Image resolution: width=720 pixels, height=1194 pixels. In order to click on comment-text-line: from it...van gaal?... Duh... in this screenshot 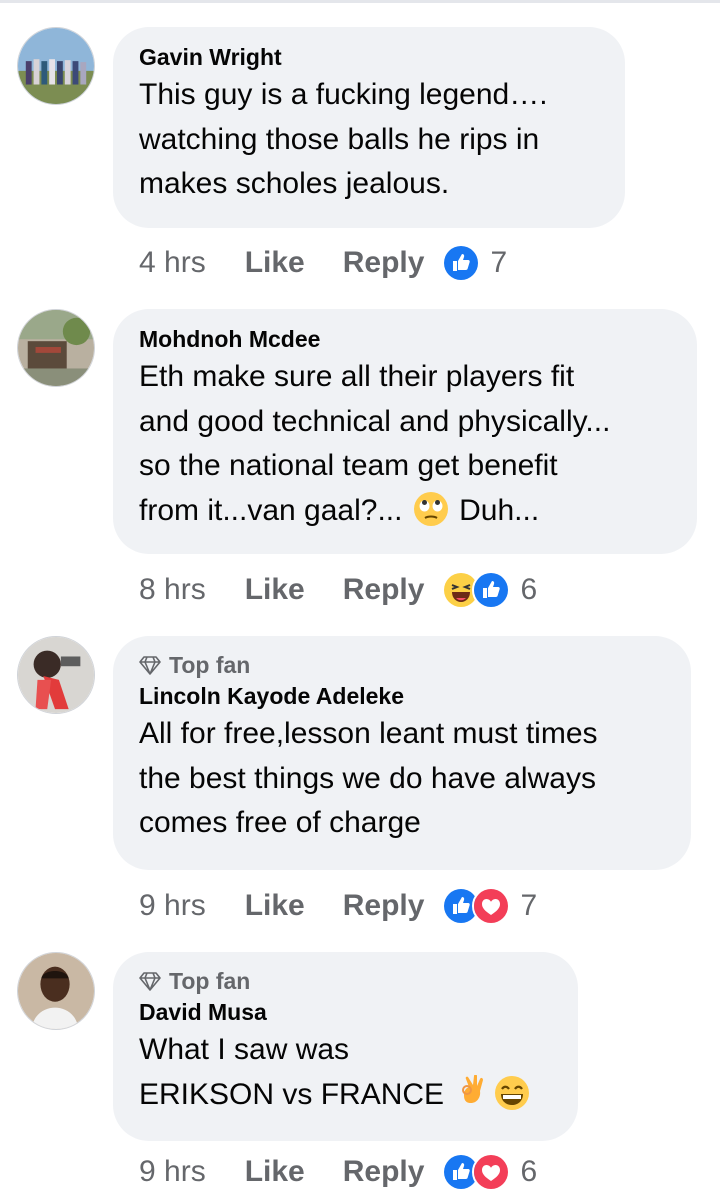, I will do `click(405, 511)`.